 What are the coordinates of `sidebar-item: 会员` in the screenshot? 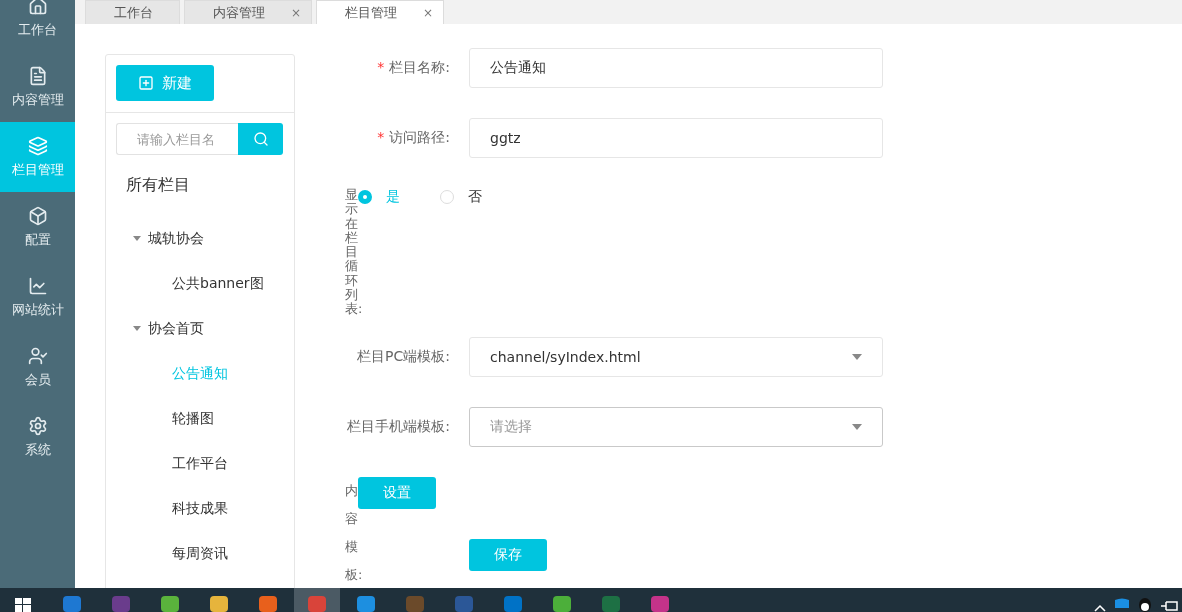 It's located at (37, 367).